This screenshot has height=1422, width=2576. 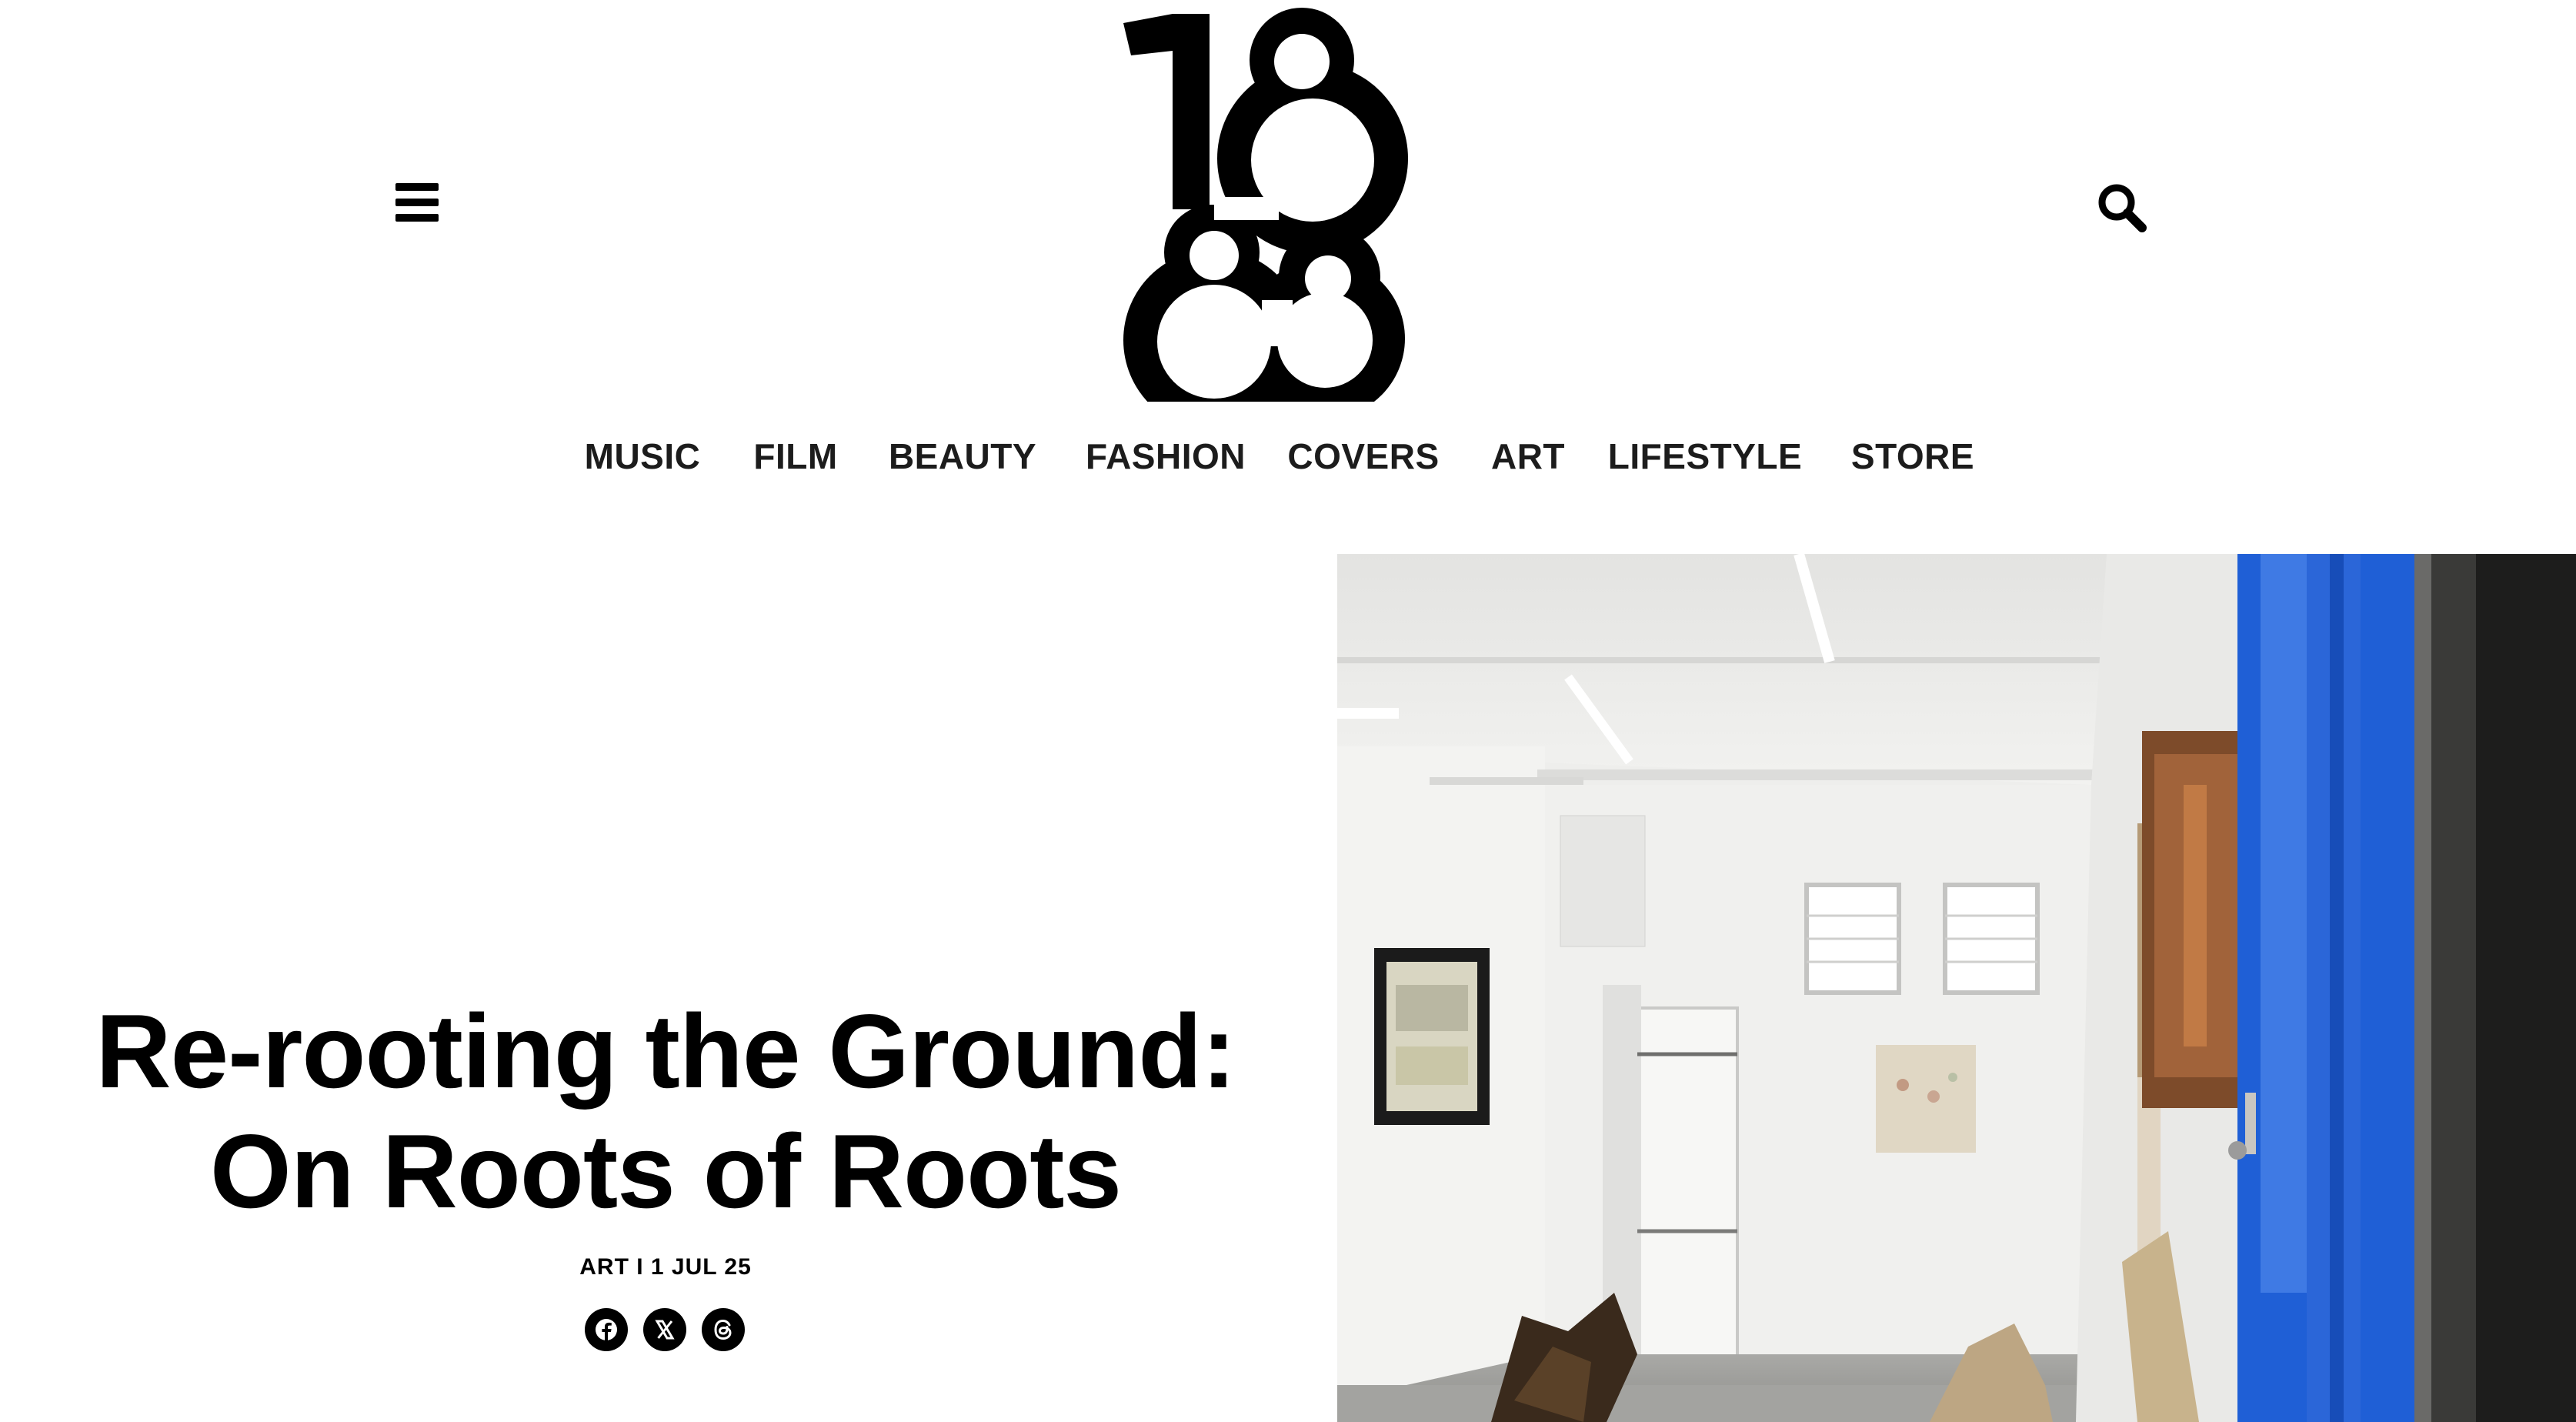 What do you see at coordinates (2122, 208) in the screenshot?
I see `search-icon` at bounding box center [2122, 208].